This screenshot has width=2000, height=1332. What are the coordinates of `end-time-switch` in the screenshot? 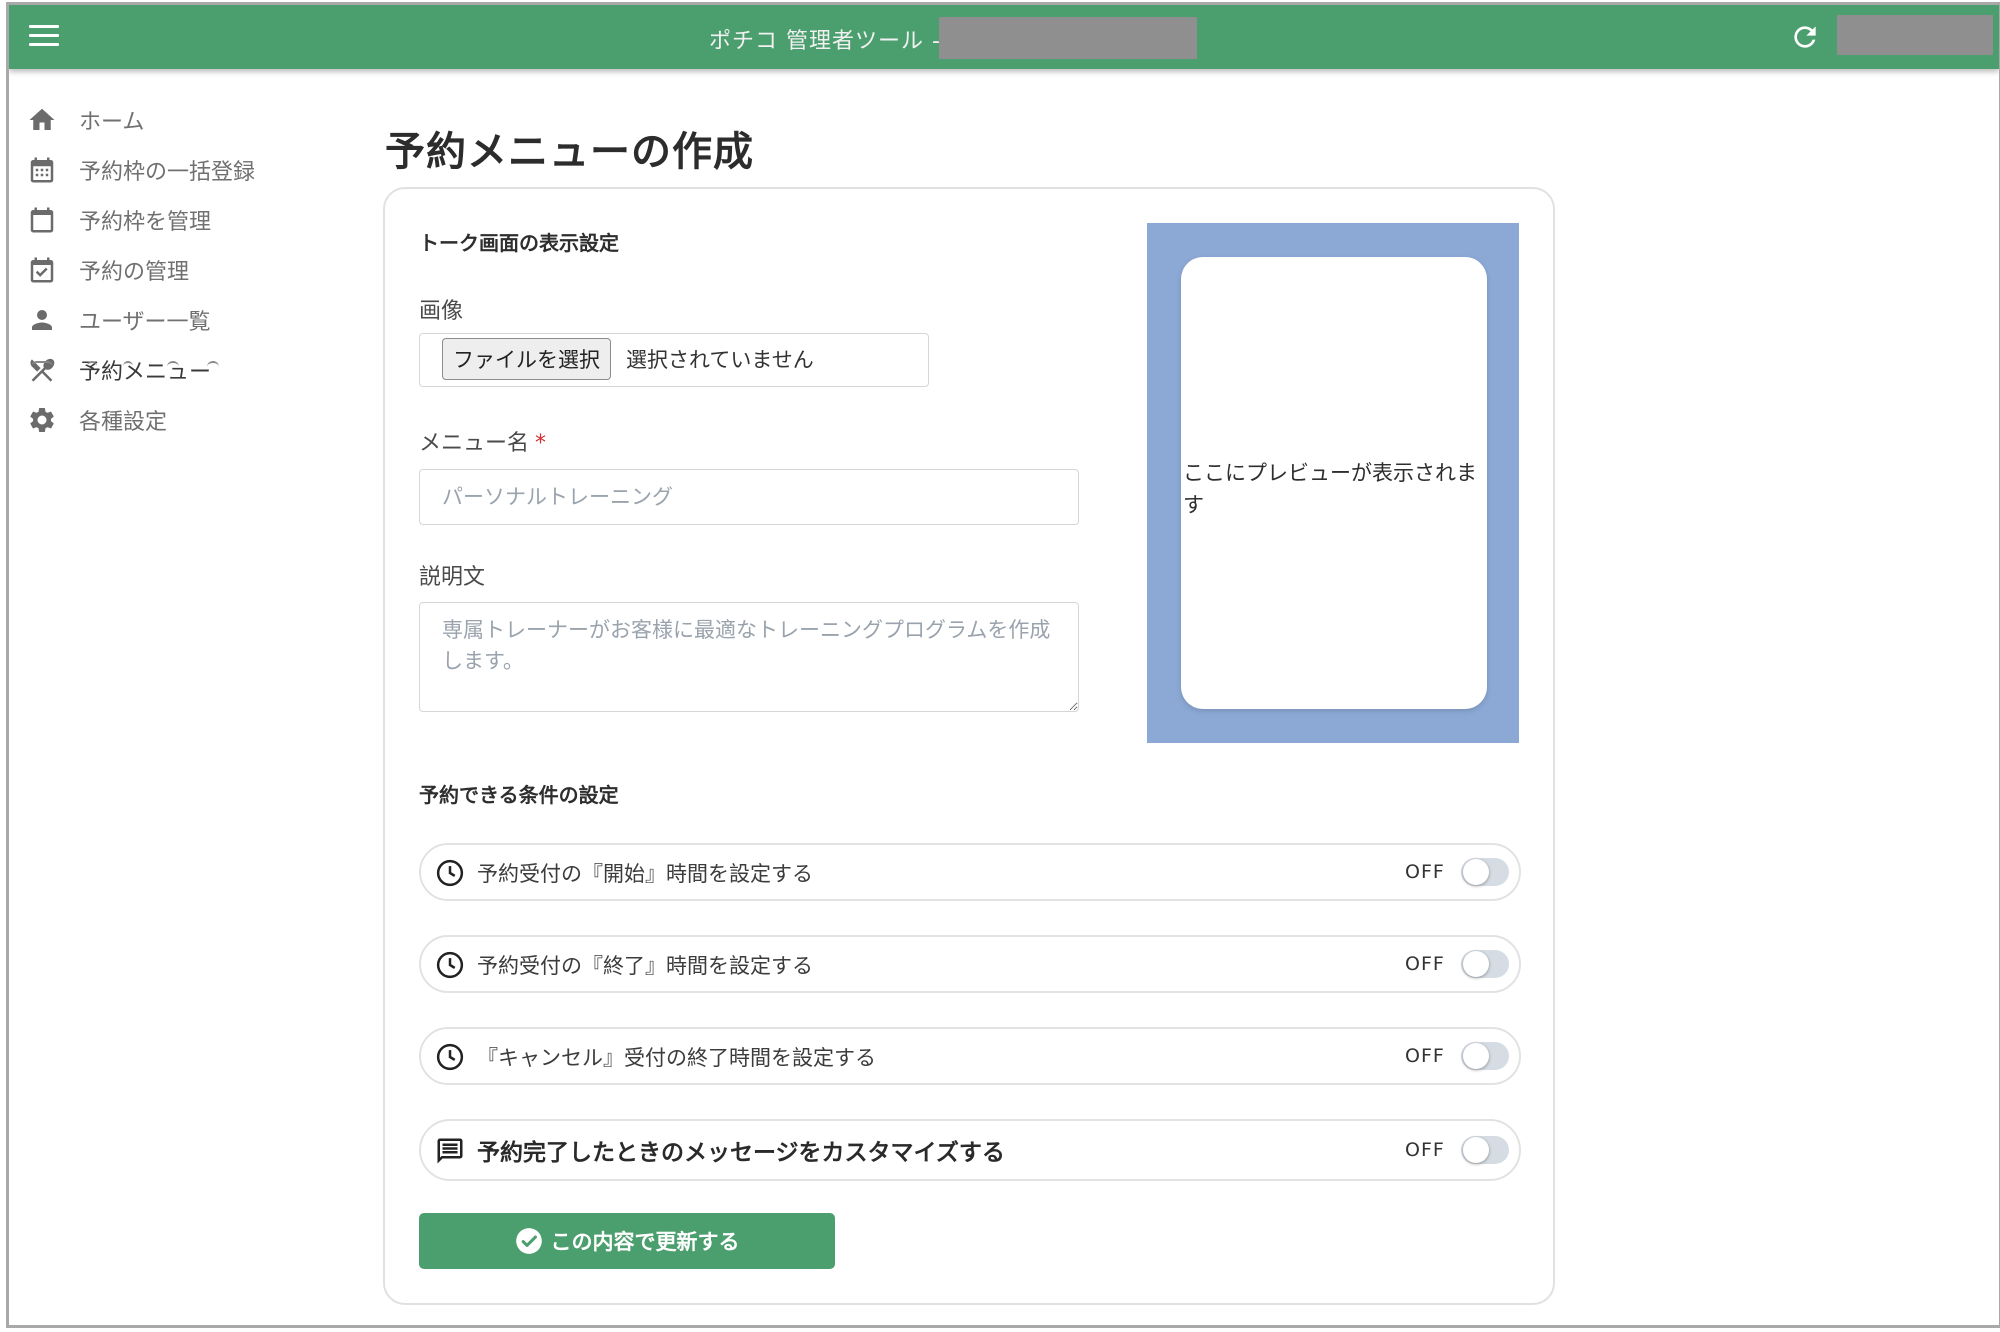 It's located at (1485, 964).